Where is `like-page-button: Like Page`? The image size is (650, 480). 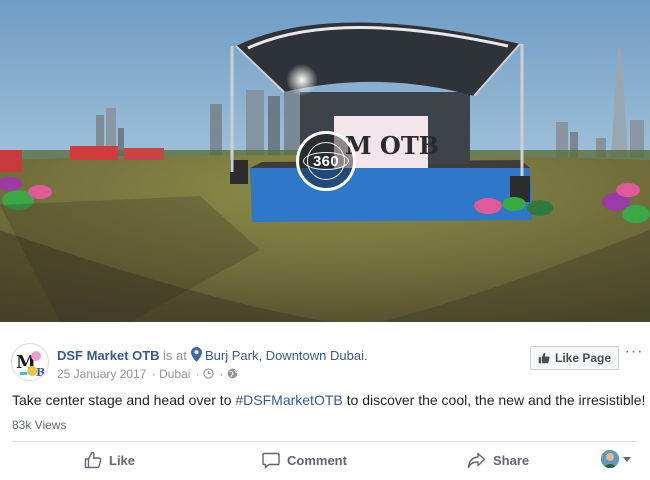
like-page-button: Like Page is located at coordinates (574, 358).